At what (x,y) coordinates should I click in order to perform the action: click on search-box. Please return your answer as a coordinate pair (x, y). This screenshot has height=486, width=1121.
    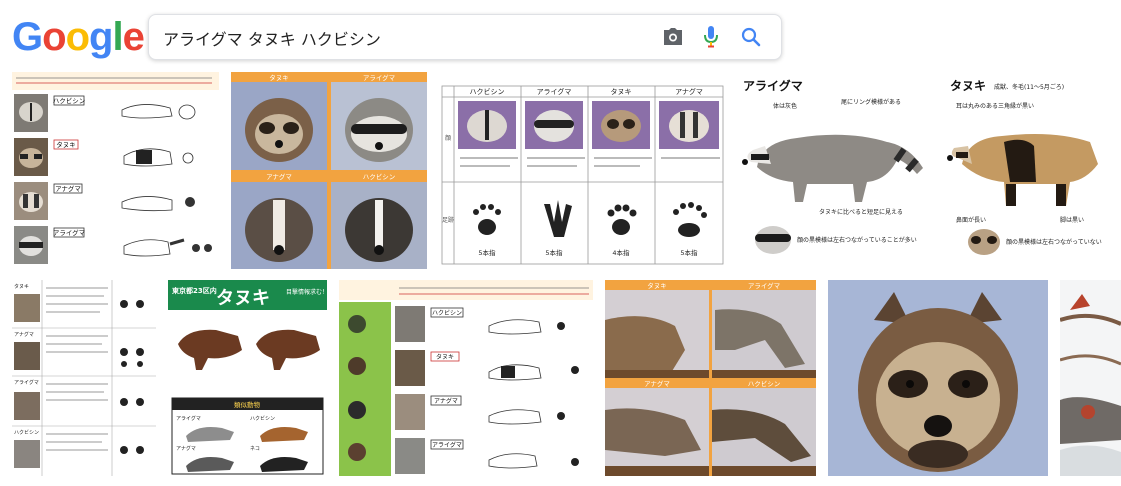
    Looking at the image, I should click on (465, 37).